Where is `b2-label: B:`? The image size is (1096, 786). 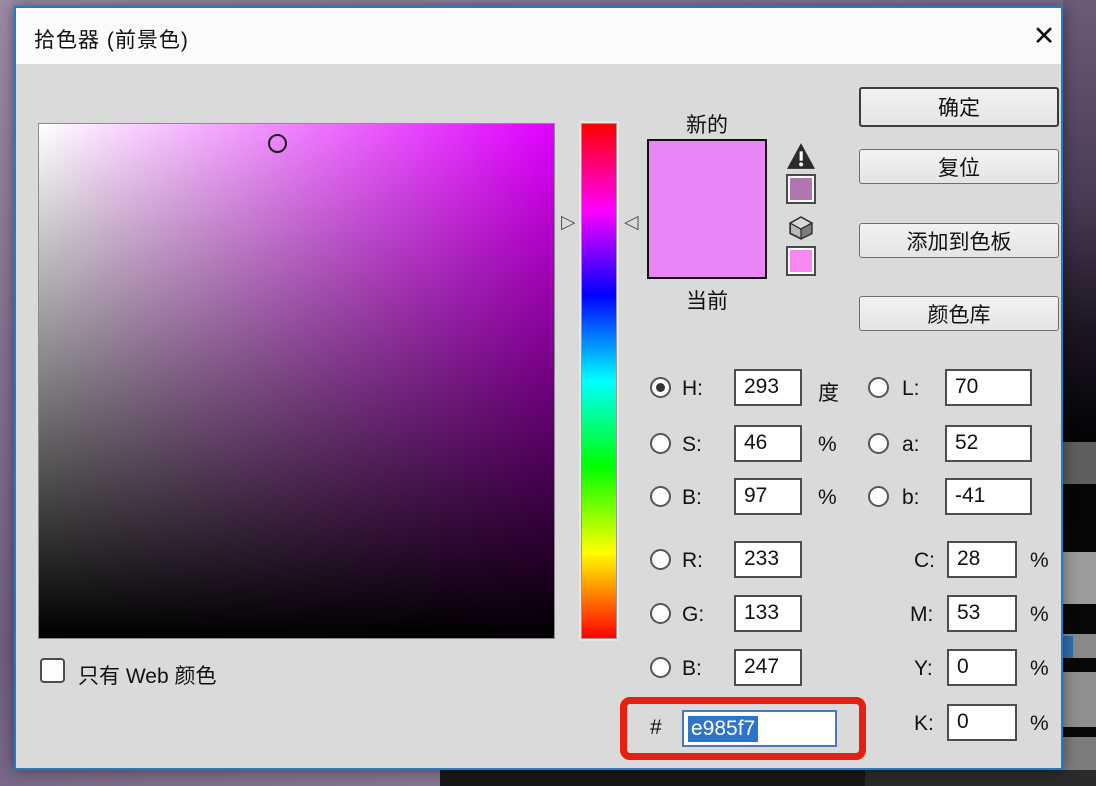 b2-label: B: is located at coordinates (692, 668).